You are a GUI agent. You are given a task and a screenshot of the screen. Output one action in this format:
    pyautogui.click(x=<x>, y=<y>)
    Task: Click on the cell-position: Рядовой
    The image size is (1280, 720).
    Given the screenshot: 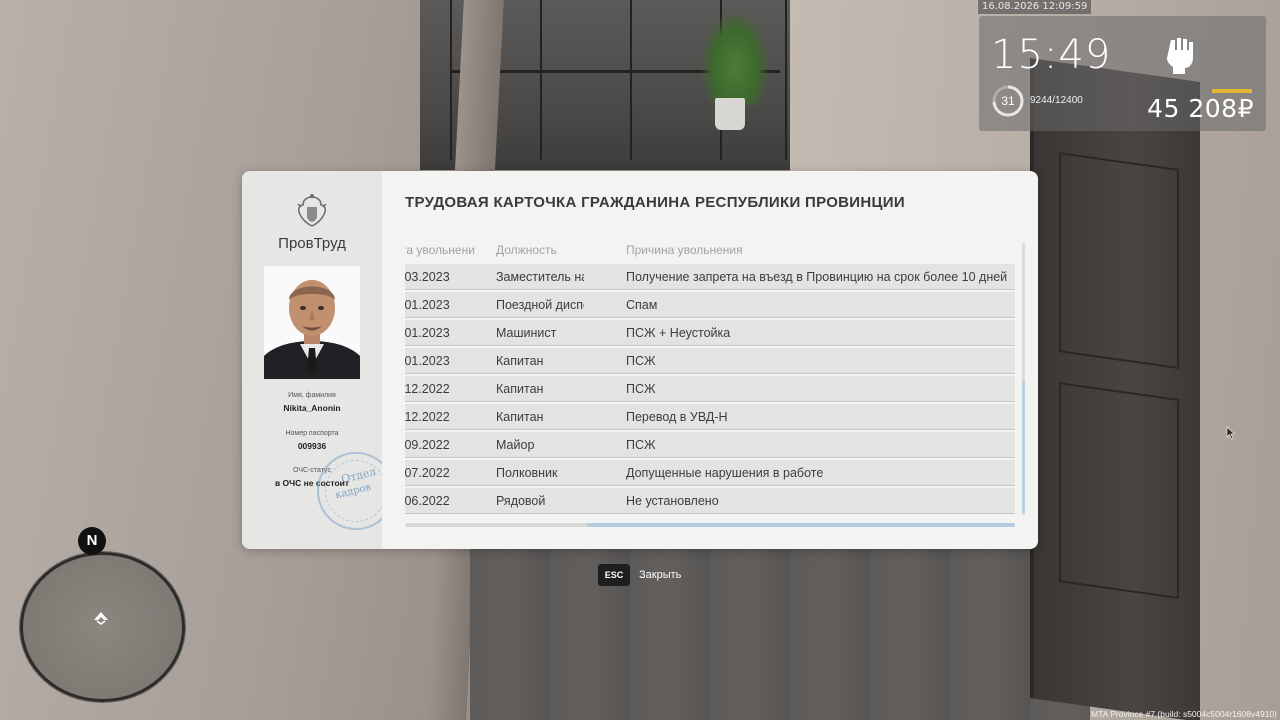 What is the action you would take?
    pyautogui.click(x=521, y=501)
    